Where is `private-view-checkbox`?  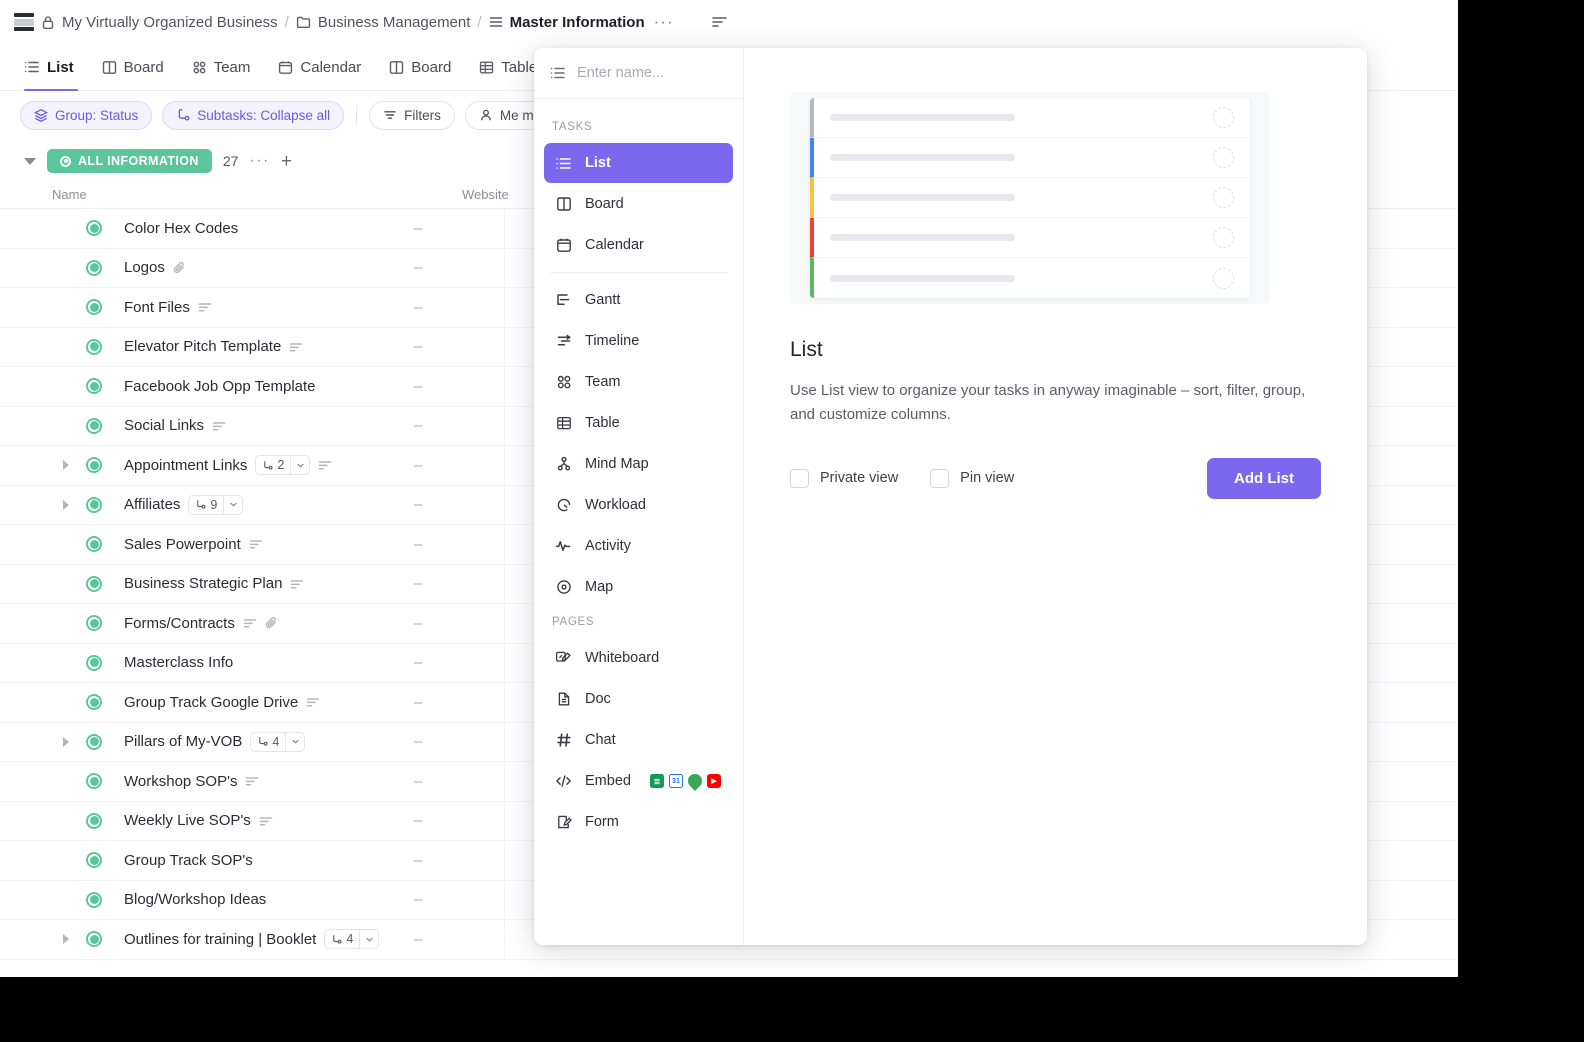 private-view-checkbox is located at coordinates (799, 478).